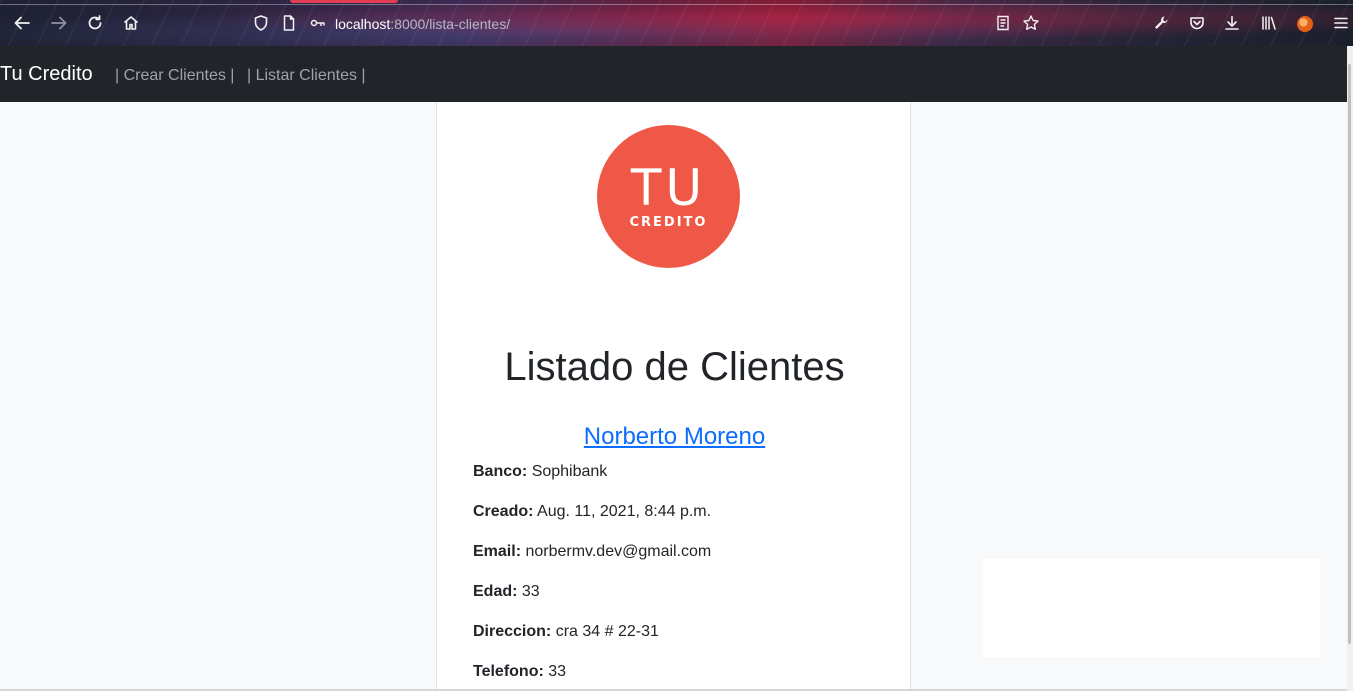 The image size is (1353, 691). I want to click on tu-credito-logo: TU CREDITO, so click(668, 196).